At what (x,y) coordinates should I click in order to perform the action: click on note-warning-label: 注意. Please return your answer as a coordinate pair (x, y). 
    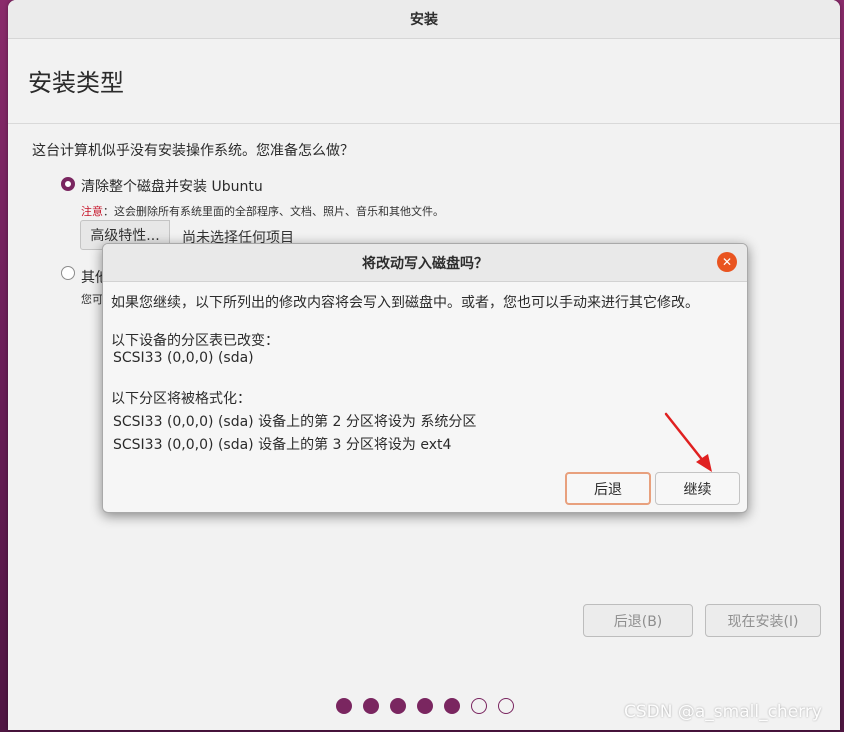
    Looking at the image, I should click on (92, 211).